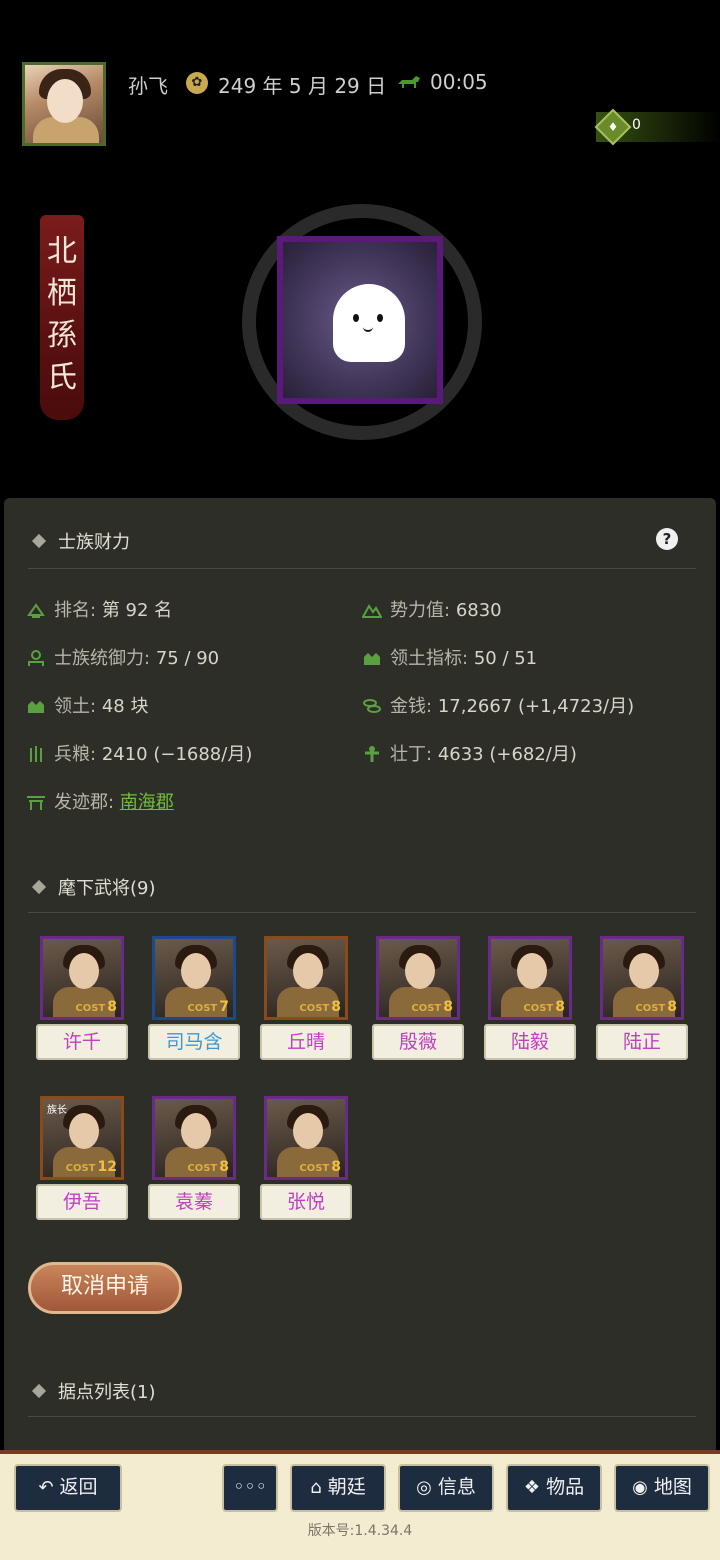  I want to click on stat-rank: 排名: 第 92 名, so click(99, 609).